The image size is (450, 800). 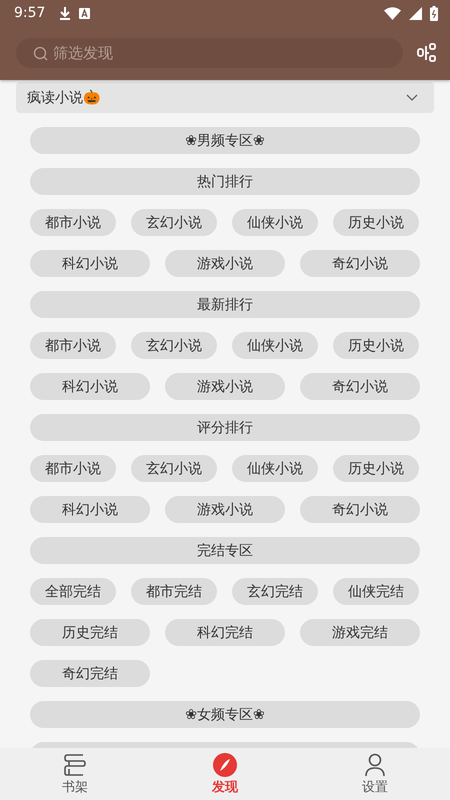 I want to click on group-icon, so click(x=427, y=53).